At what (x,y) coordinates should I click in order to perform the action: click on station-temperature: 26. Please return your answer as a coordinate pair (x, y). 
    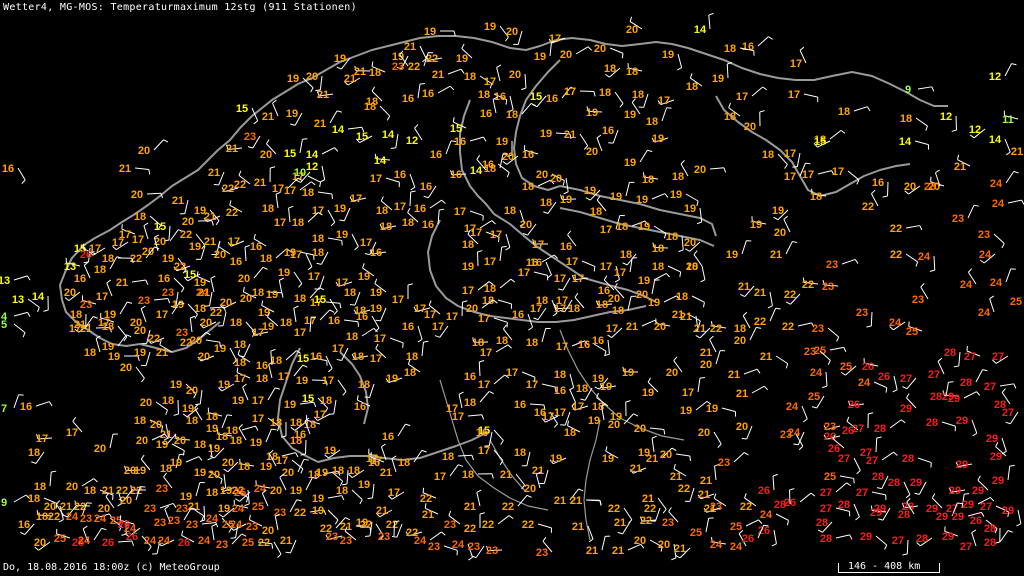
    Looking at the image, I should click on (184, 543).